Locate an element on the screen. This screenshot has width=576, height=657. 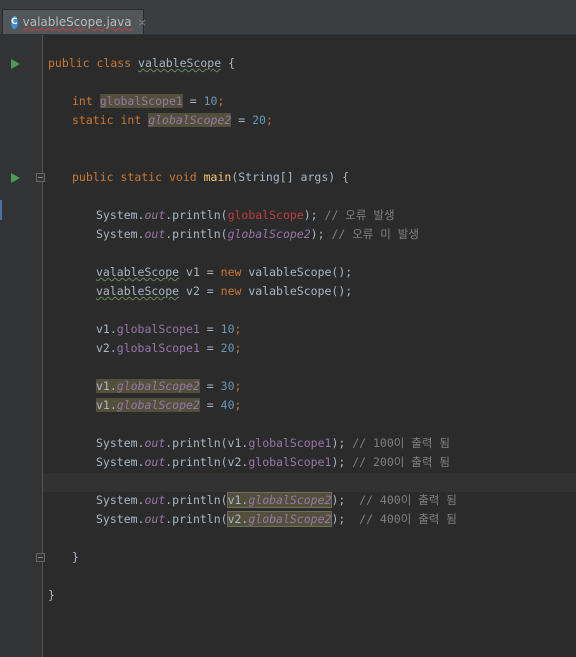
code-line-assign-1: v1.globalScope1 = 10; is located at coordinates (168, 329).